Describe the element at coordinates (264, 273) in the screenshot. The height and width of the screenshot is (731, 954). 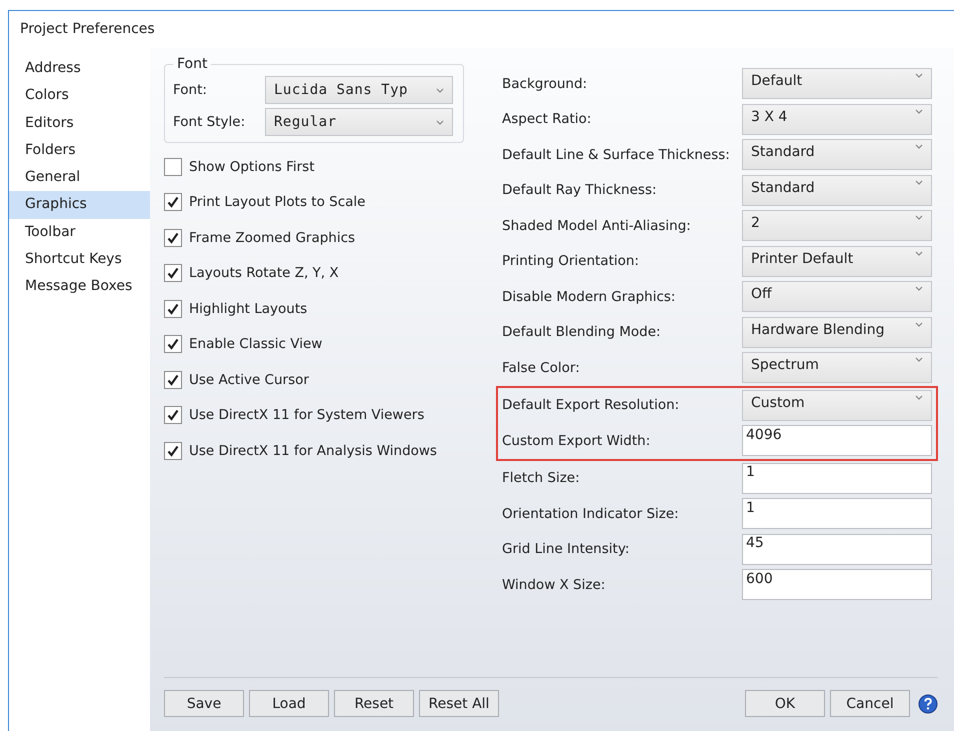
I see `checkbox-label: Layouts Rotate Z, Y, X` at that location.